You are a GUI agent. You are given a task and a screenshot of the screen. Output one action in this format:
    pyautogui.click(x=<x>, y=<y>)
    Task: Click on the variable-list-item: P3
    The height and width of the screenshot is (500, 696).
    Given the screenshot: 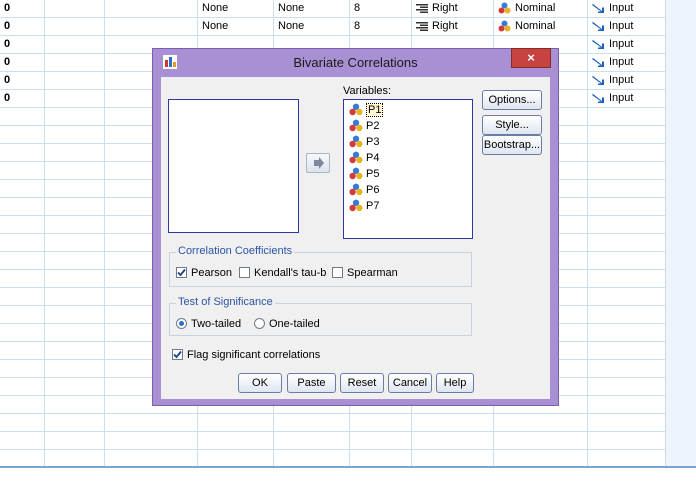 What is the action you would take?
    pyautogui.click(x=365, y=142)
    